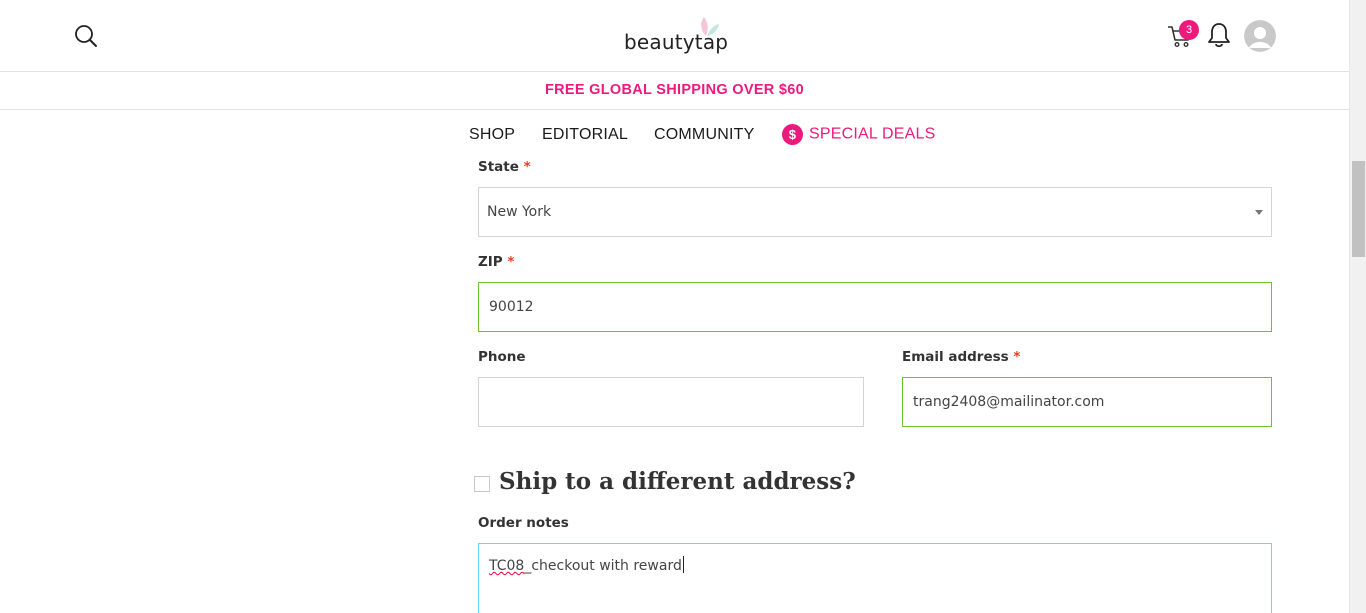  What do you see at coordinates (498, 167) in the screenshot?
I see `state-label-text: State` at bounding box center [498, 167].